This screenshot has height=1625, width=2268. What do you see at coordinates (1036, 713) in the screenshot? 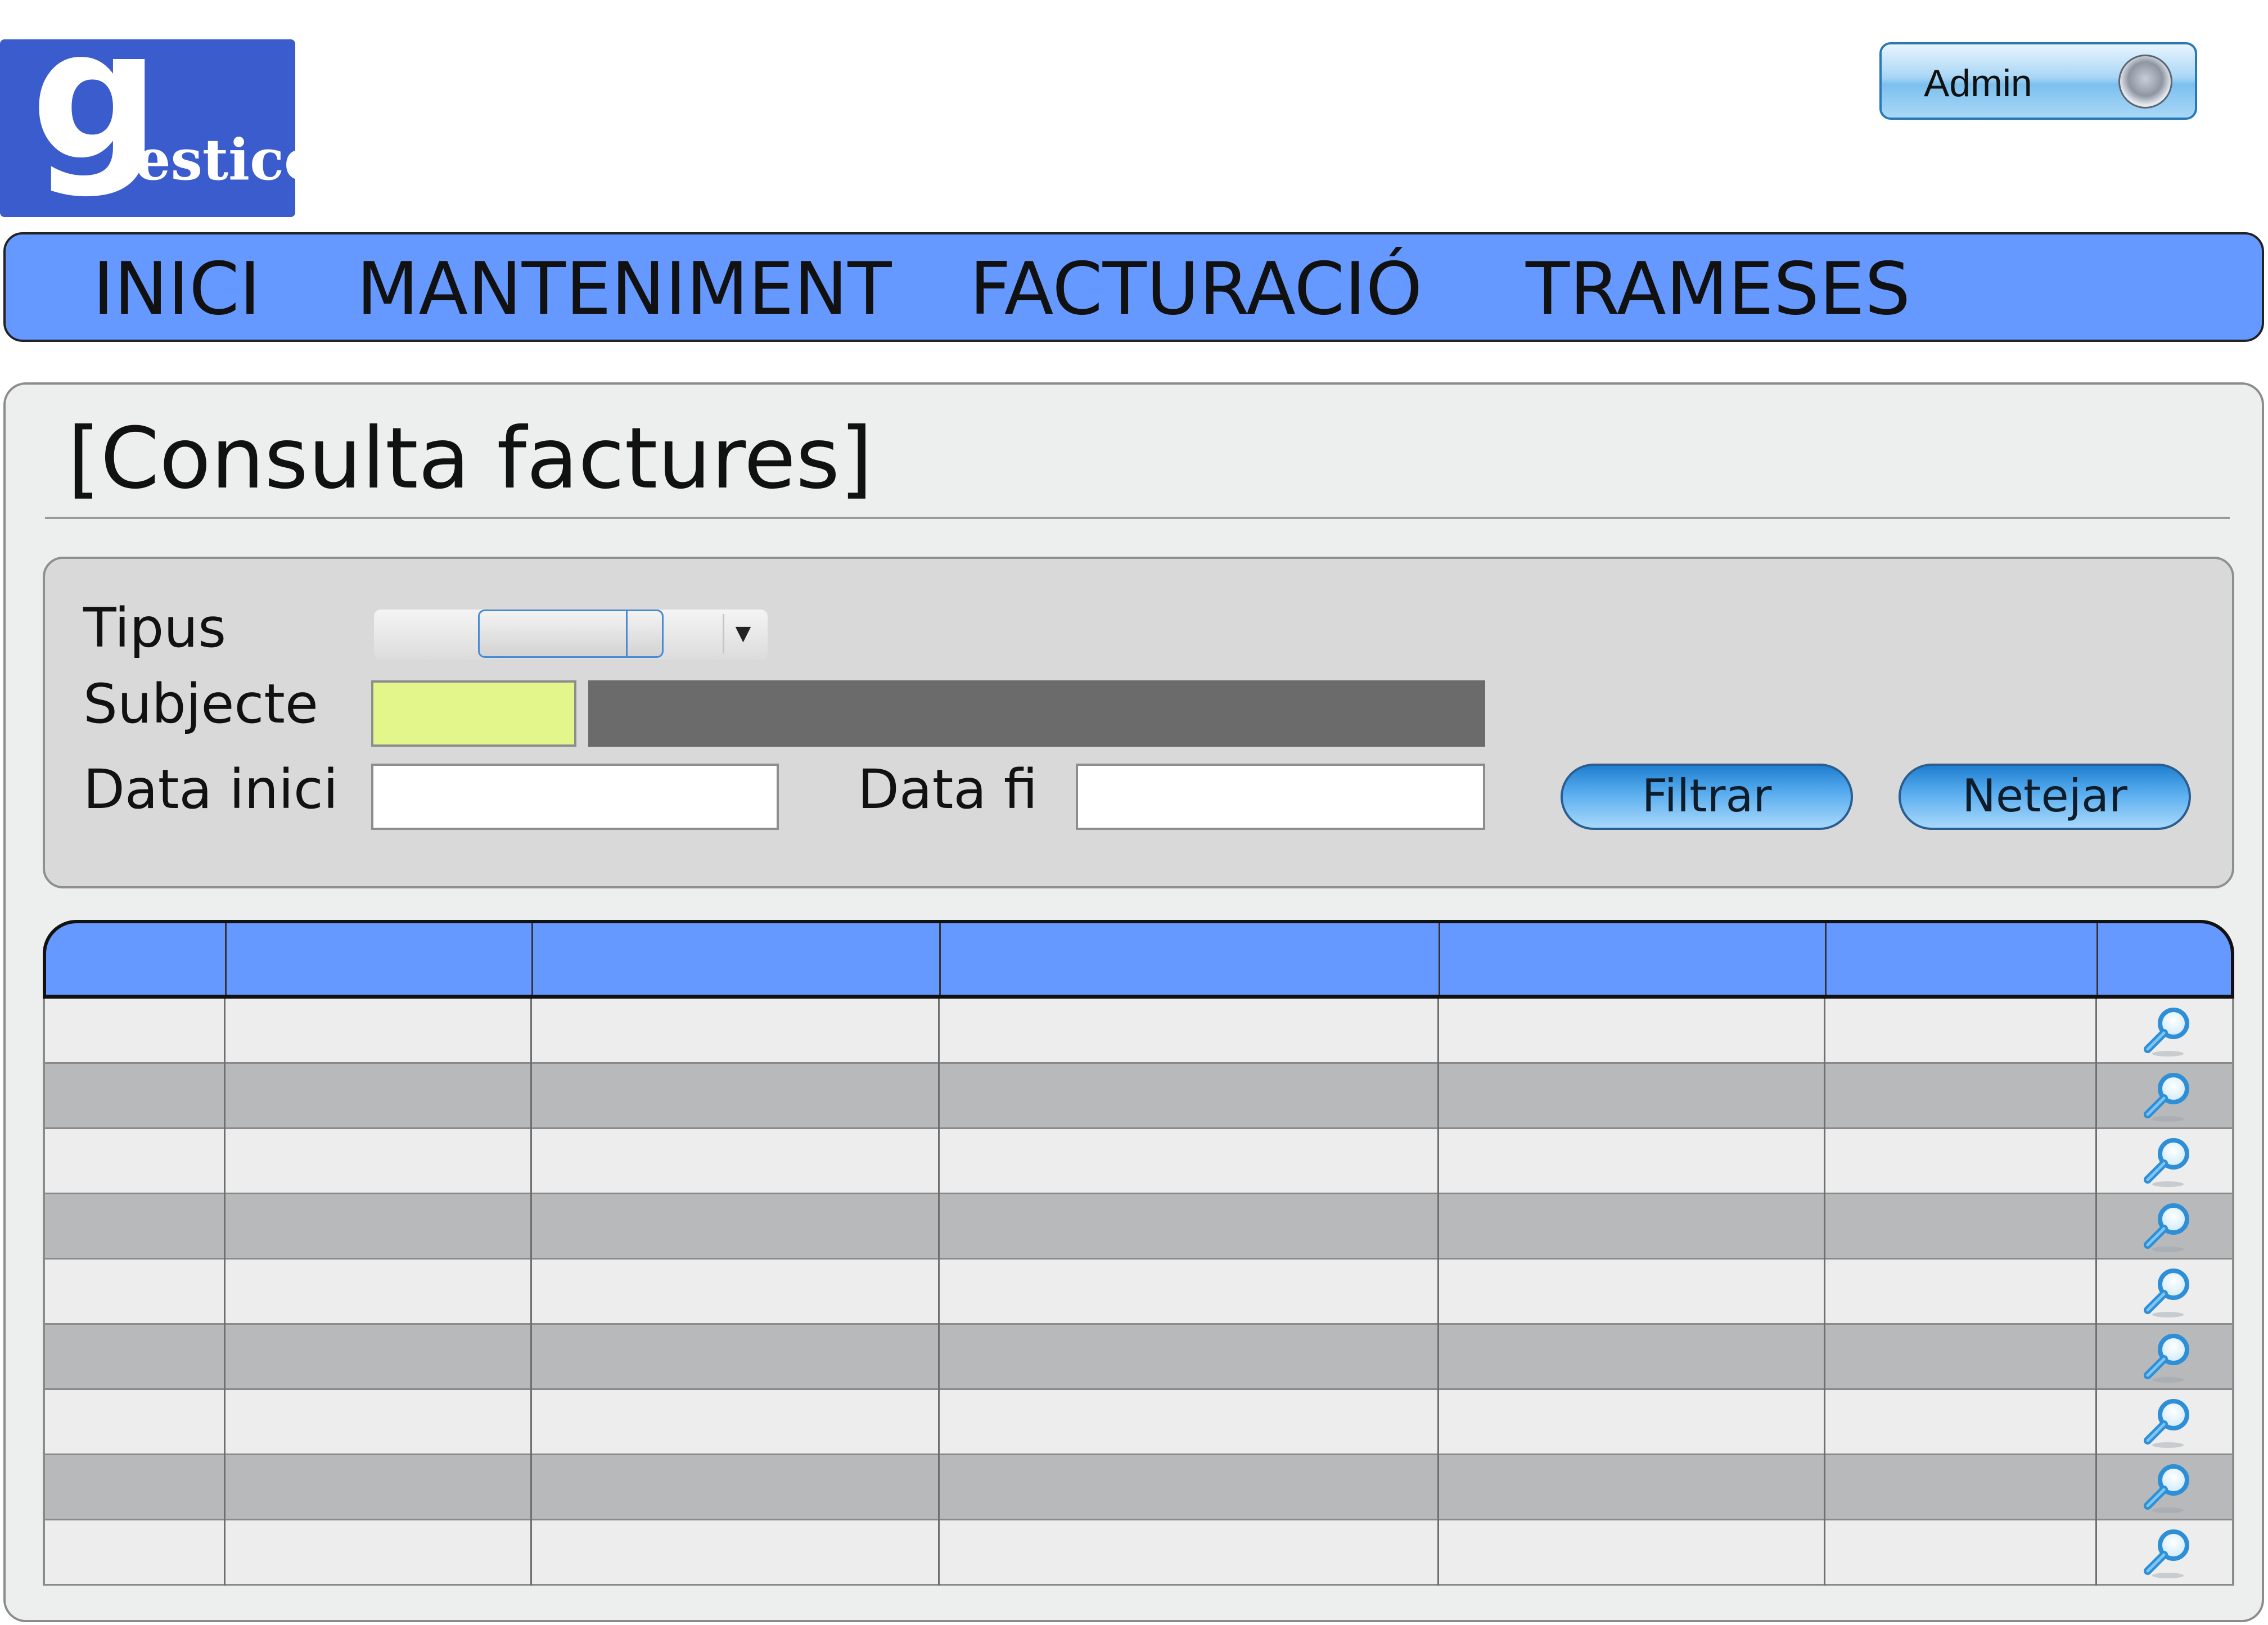
I see `subjecte-name-field` at bounding box center [1036, 713].